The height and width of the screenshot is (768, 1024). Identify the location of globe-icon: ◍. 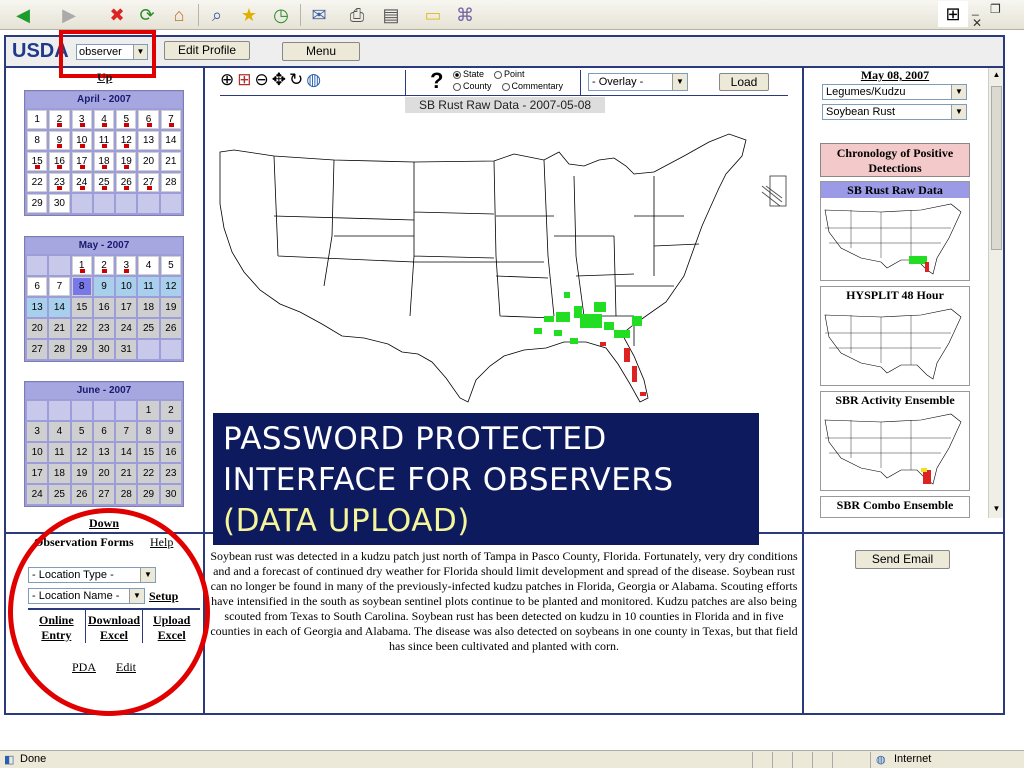
(313, 80).